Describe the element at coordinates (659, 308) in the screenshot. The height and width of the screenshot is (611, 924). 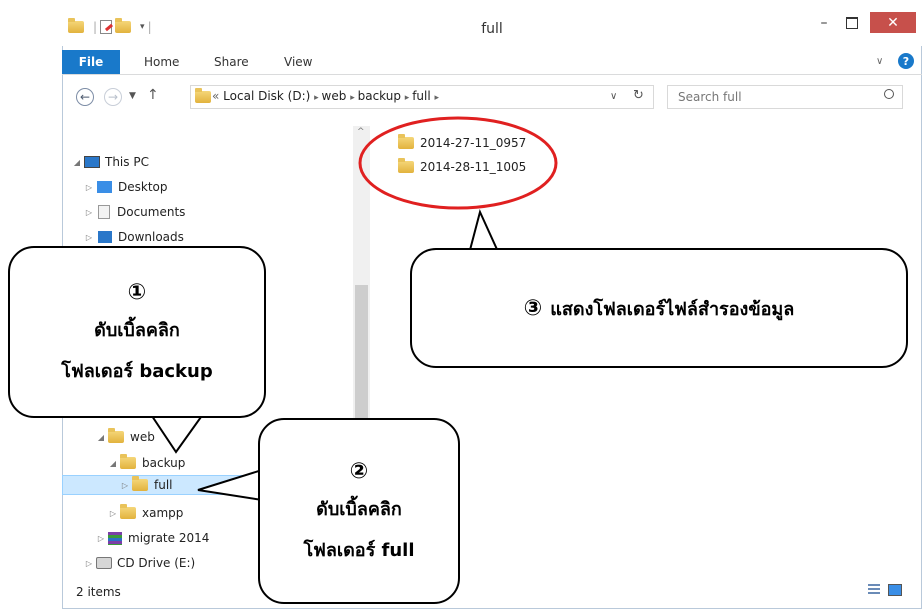
I see `callout-show-backup-folders: ③ แสดงโฟลเดอร์ไฟล์สำรองข้อมูล` at that location.